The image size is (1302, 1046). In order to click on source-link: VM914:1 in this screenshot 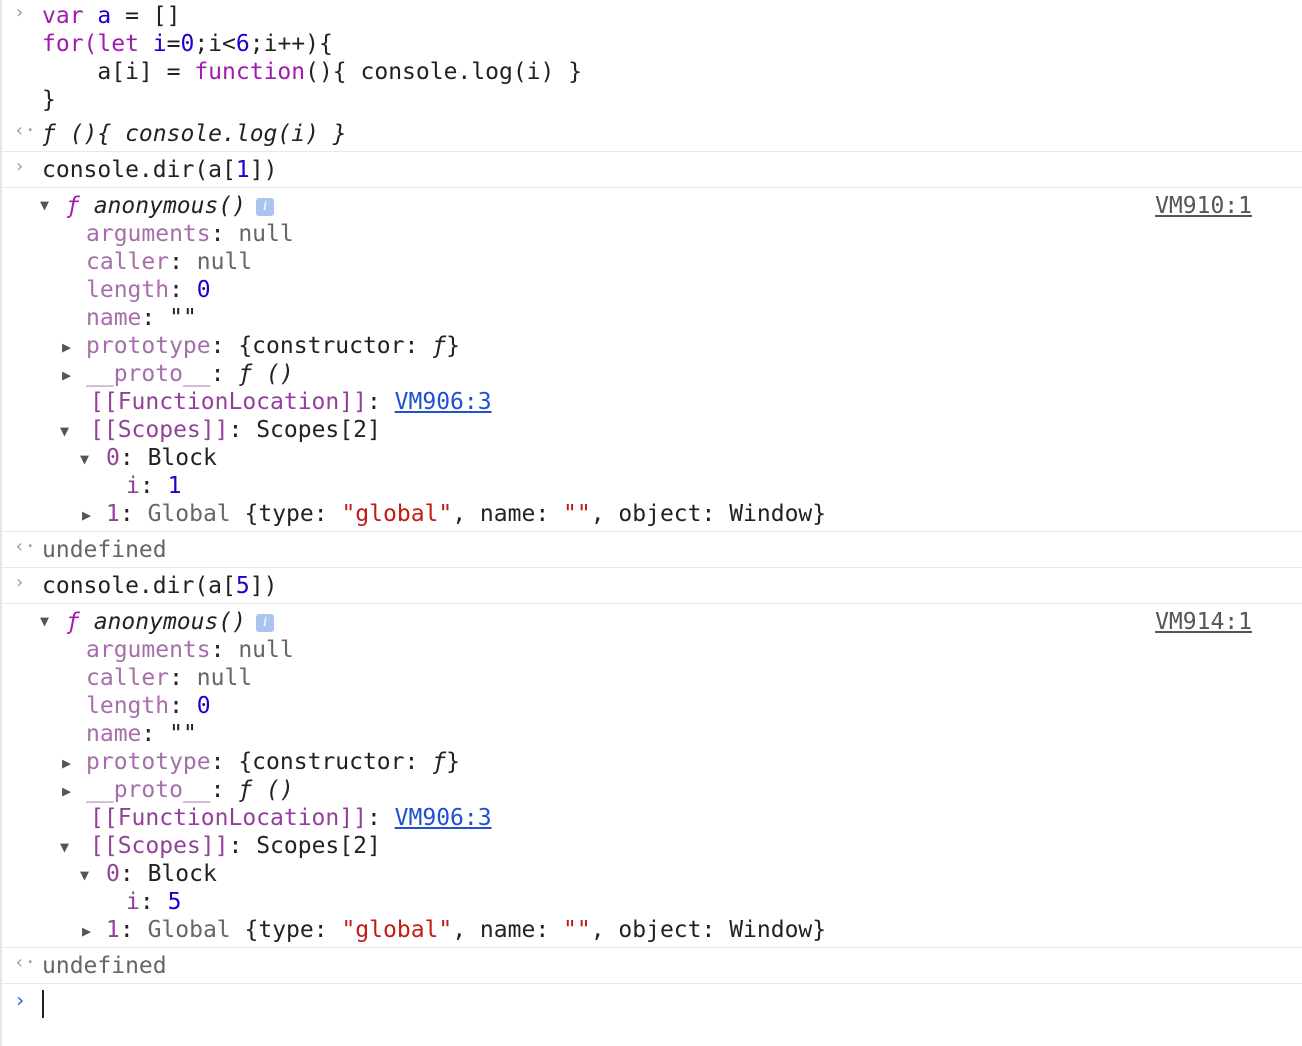, I will do `click(1203, 622)`.